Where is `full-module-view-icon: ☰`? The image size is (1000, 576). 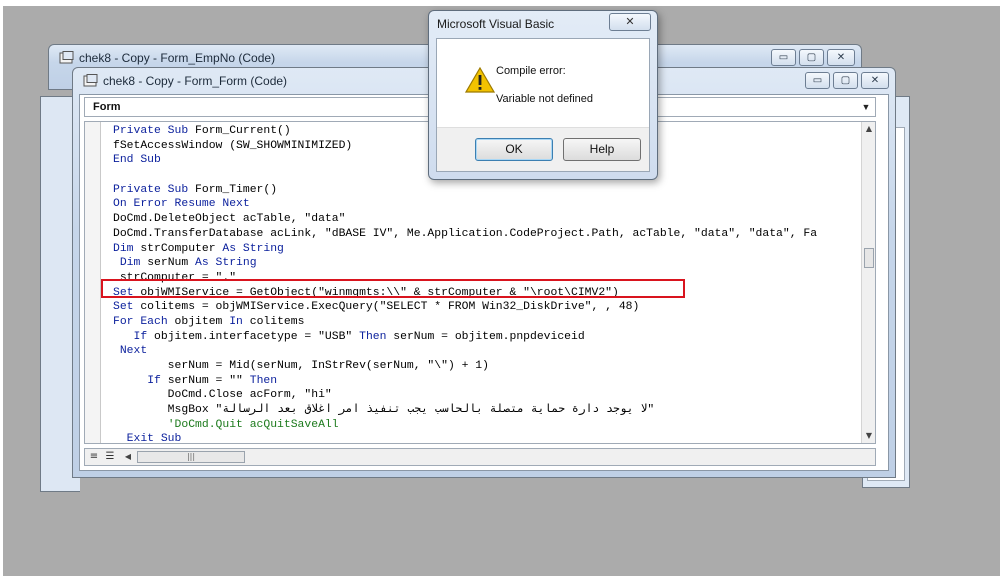 full-module-view-icon: ☰ is located at coordinates (110, 457).